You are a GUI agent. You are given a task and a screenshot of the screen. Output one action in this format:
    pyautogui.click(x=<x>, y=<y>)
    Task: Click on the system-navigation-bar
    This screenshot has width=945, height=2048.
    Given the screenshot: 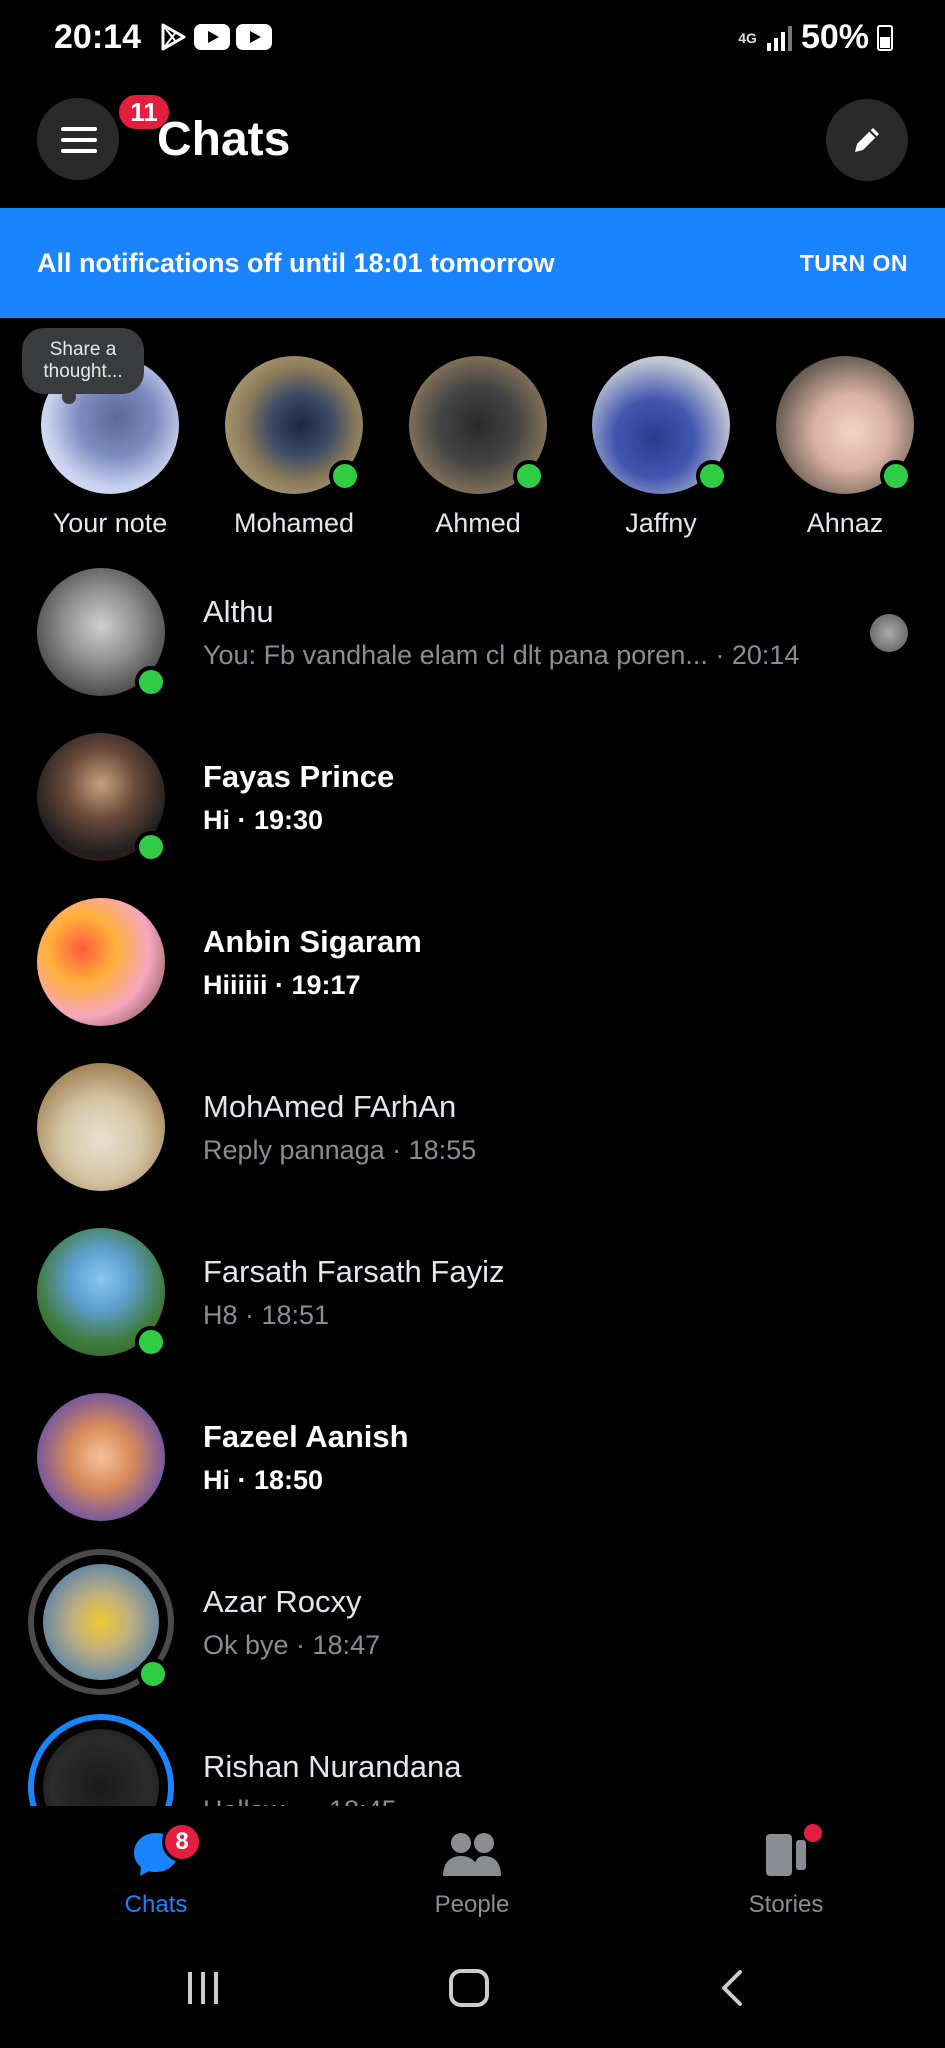 What is the action you would take?
    pyautogui.click(x=472, y=1999)
    